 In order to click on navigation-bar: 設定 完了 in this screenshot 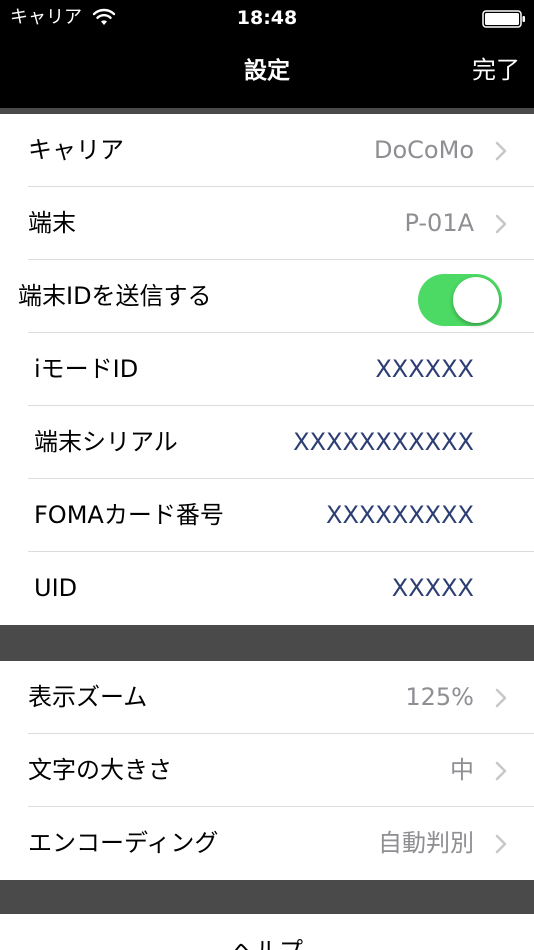, I will do `click(267, 73)`.